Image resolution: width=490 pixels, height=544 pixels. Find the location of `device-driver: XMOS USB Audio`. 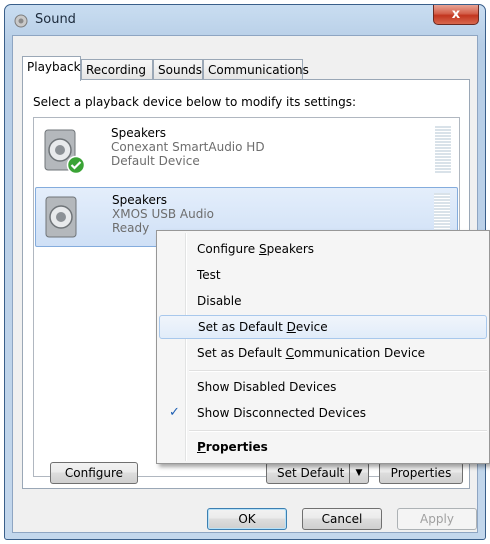

device-driver: XMOS USB Audio is located at coordinates (163, 214).